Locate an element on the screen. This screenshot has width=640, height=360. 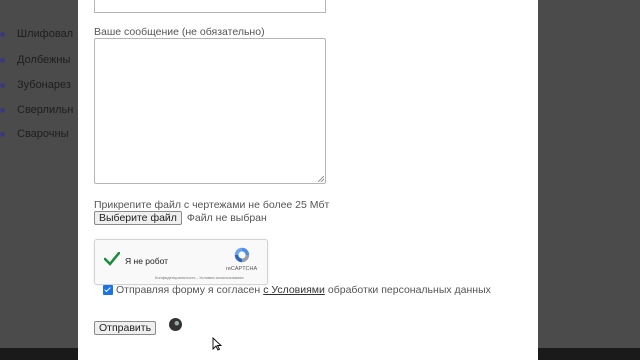
bg-menu-label: Сварочны is located at coordinates (43, 134).